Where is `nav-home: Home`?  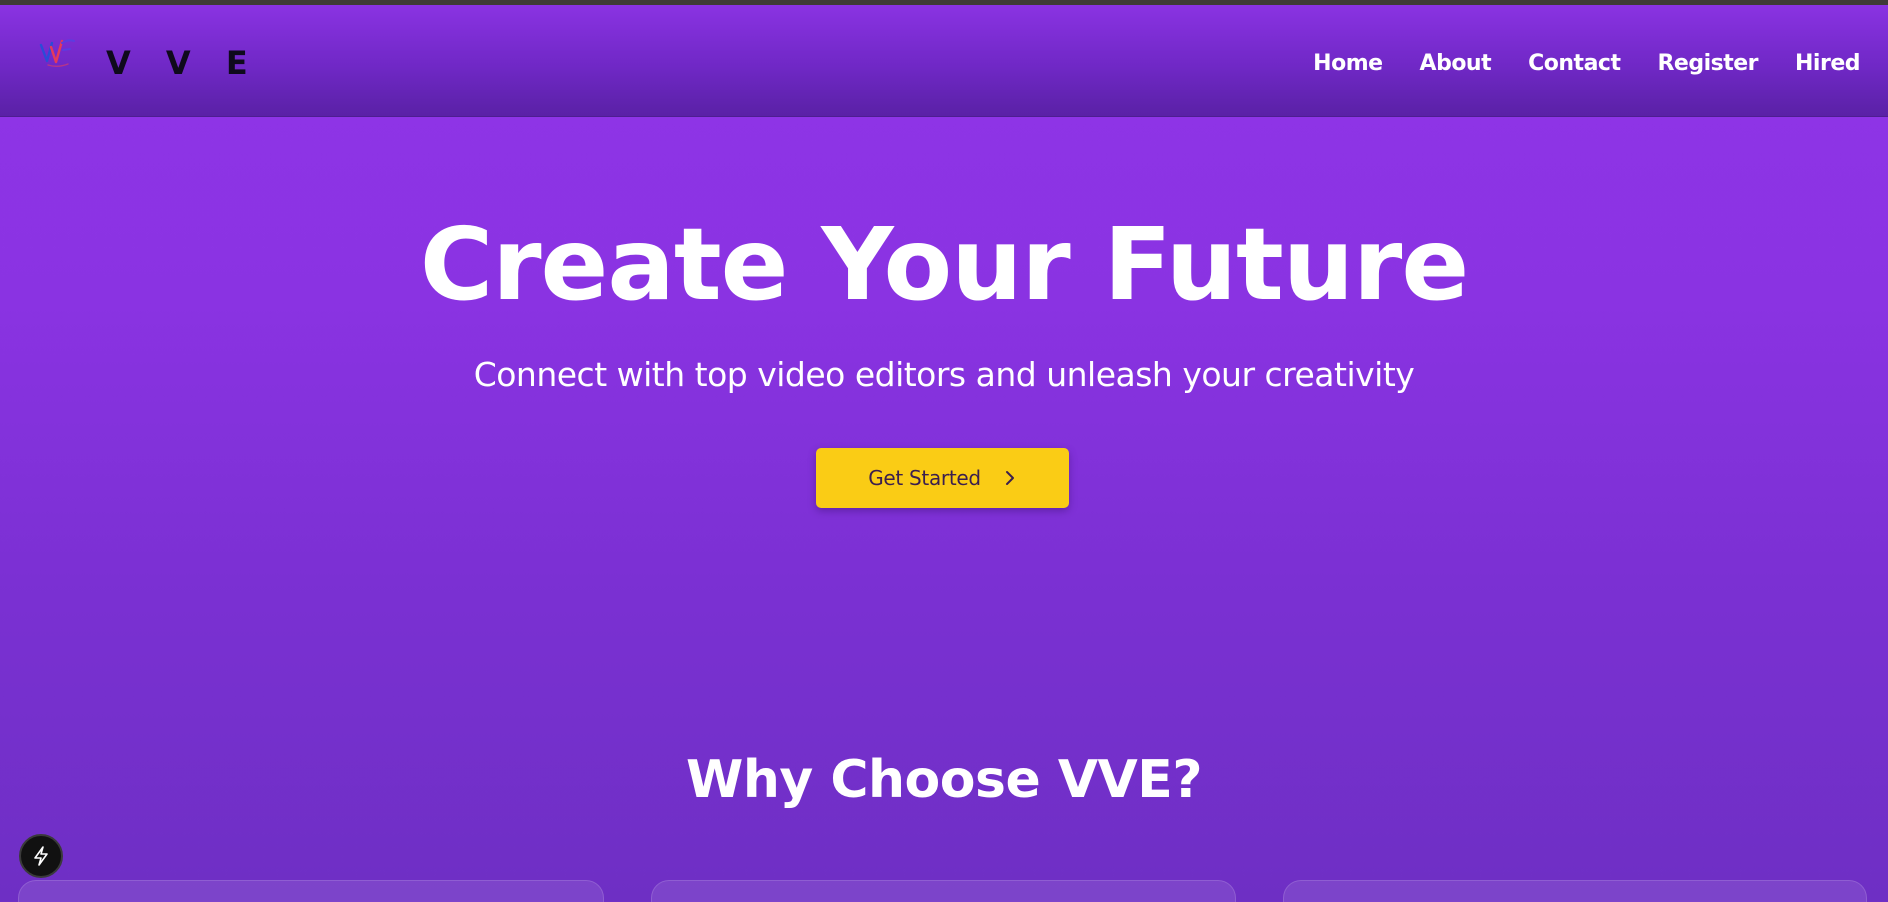
nav-home: Home is located at coordinates (1348, 64).